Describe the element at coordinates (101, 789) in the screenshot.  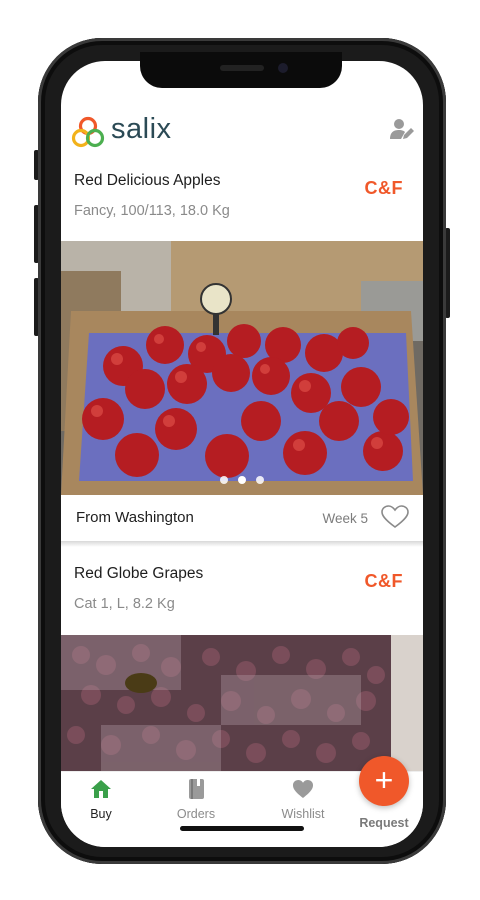
I see `home-icon` at that location.